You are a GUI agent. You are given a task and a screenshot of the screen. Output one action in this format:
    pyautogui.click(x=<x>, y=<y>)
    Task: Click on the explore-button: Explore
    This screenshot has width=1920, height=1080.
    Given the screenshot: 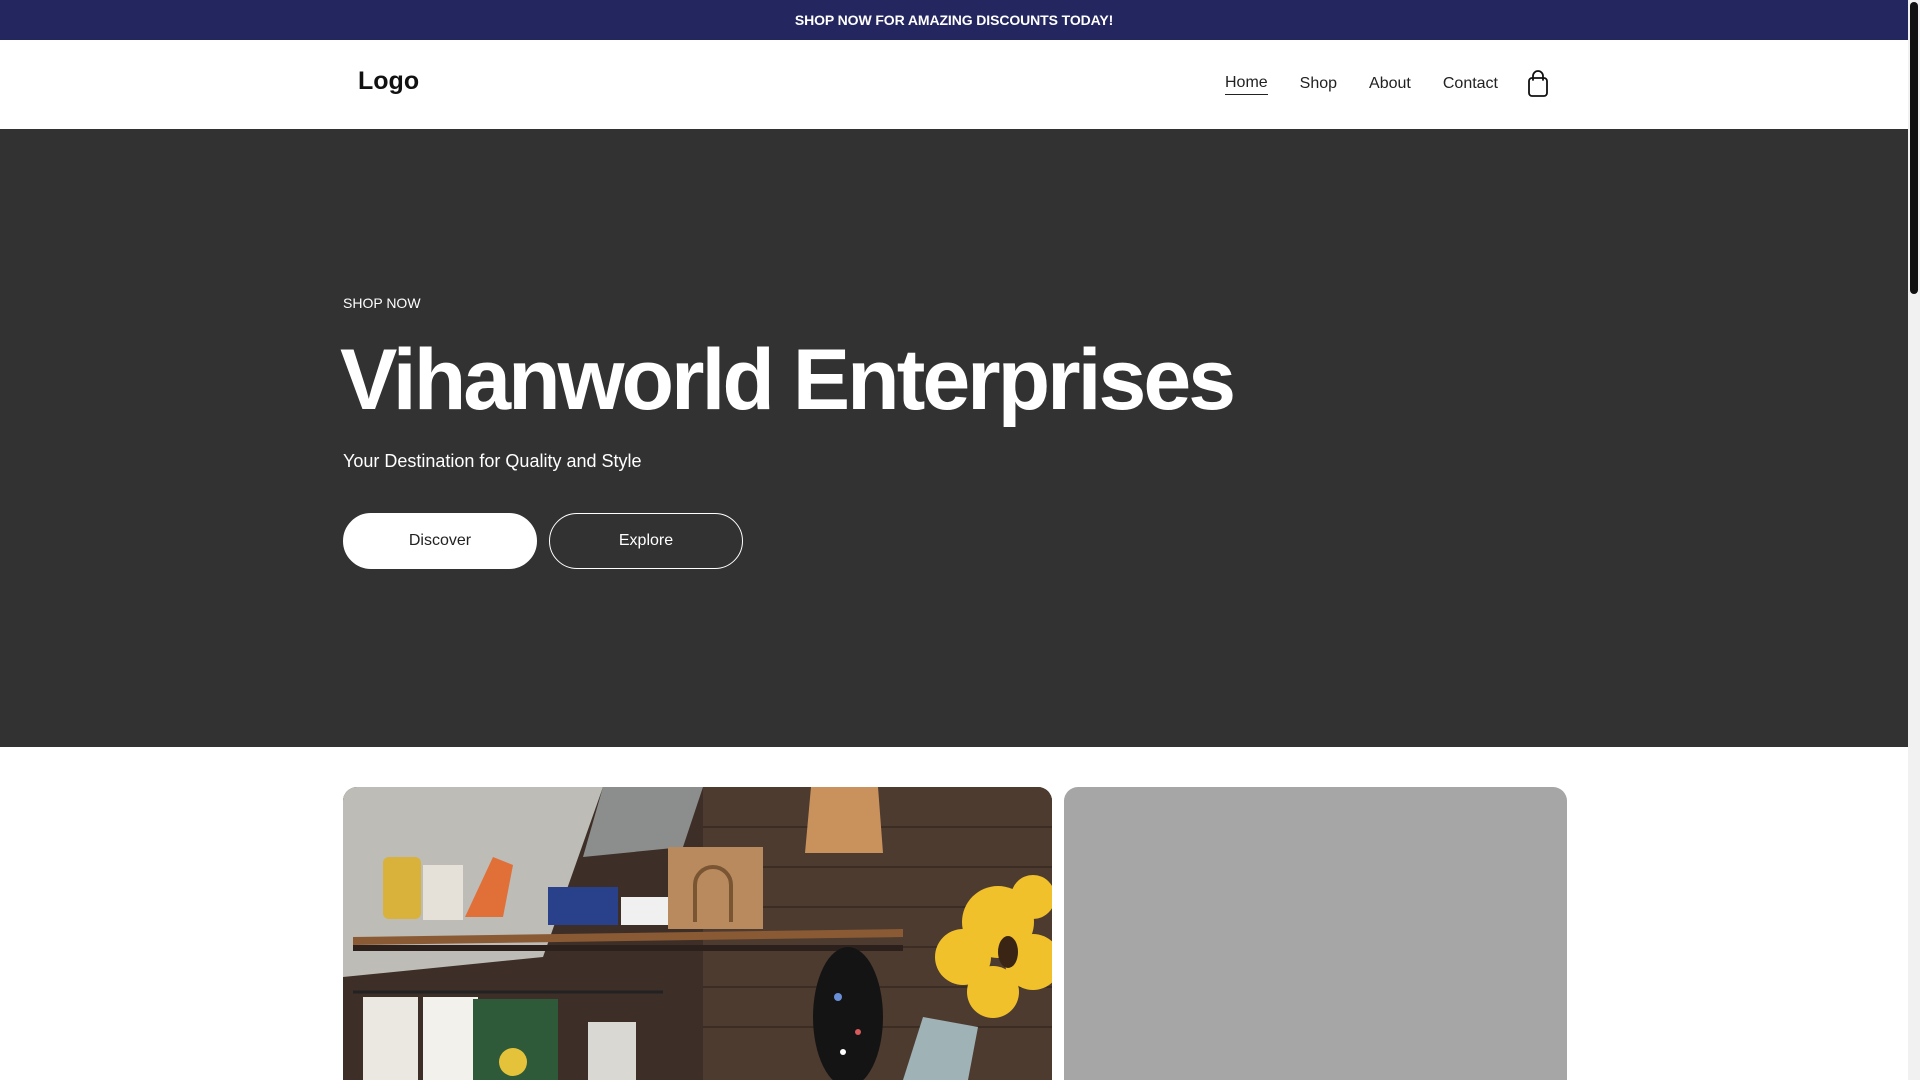 What is the action you would take?
    pyautogui.click(x=646, y=541)
    